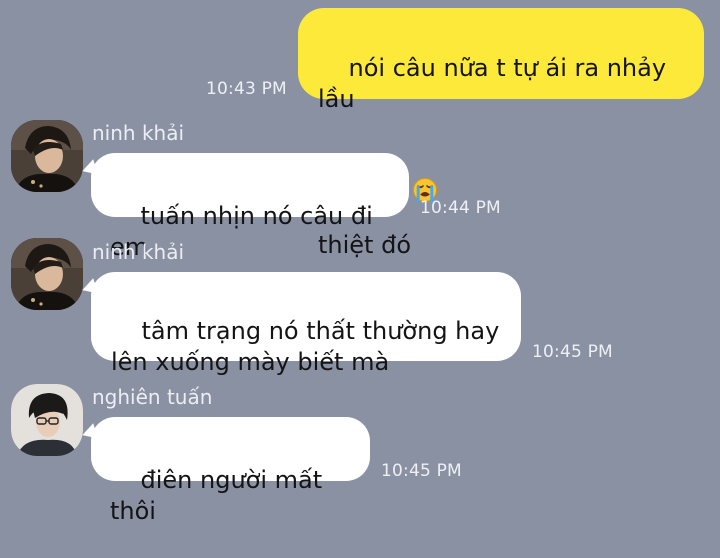 This screenshot has width=720, height=558. What do you see at coordinates (250, 207) in the screenshot?
I see `message-bubble-incoming: tuấn nhịn nó câu đi em` at bounding box center [250, 207].